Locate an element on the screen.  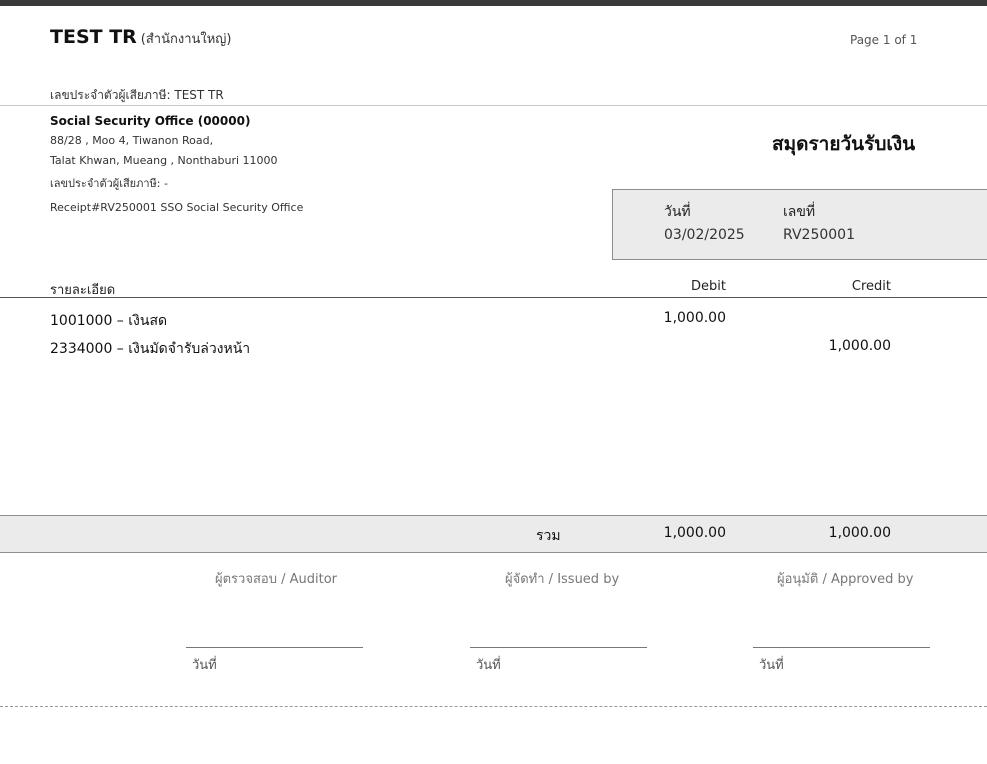
auditor-signature-line is located at coordinates (274, 647).